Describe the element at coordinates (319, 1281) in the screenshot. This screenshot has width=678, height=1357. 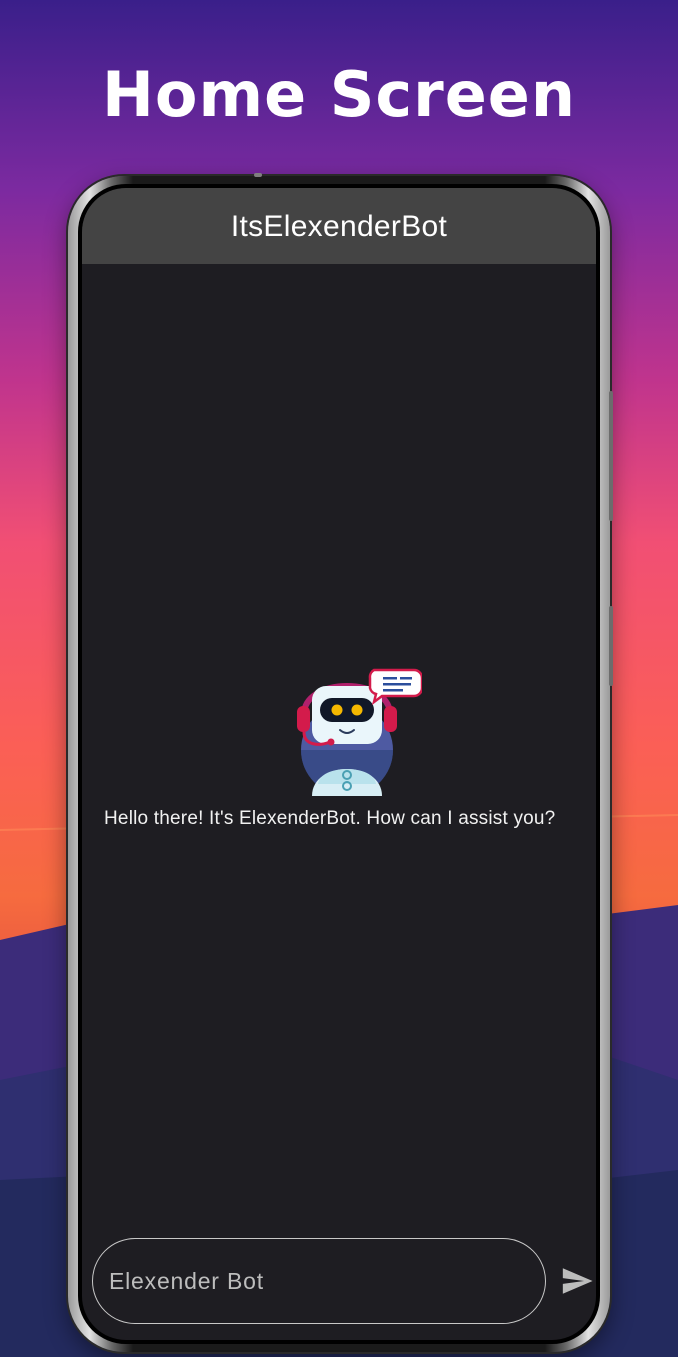
I see `message-input` at that location.